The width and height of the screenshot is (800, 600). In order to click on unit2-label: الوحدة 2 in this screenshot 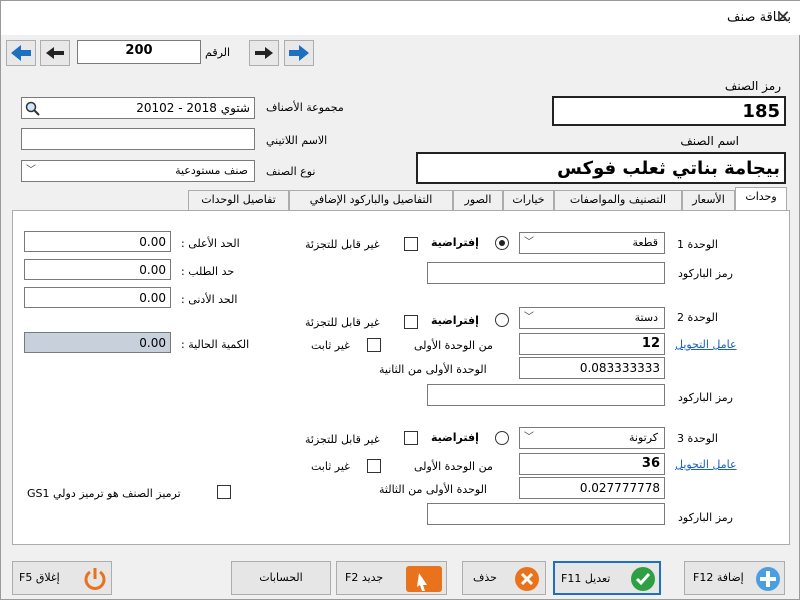, I will do `click(697, 317)`.